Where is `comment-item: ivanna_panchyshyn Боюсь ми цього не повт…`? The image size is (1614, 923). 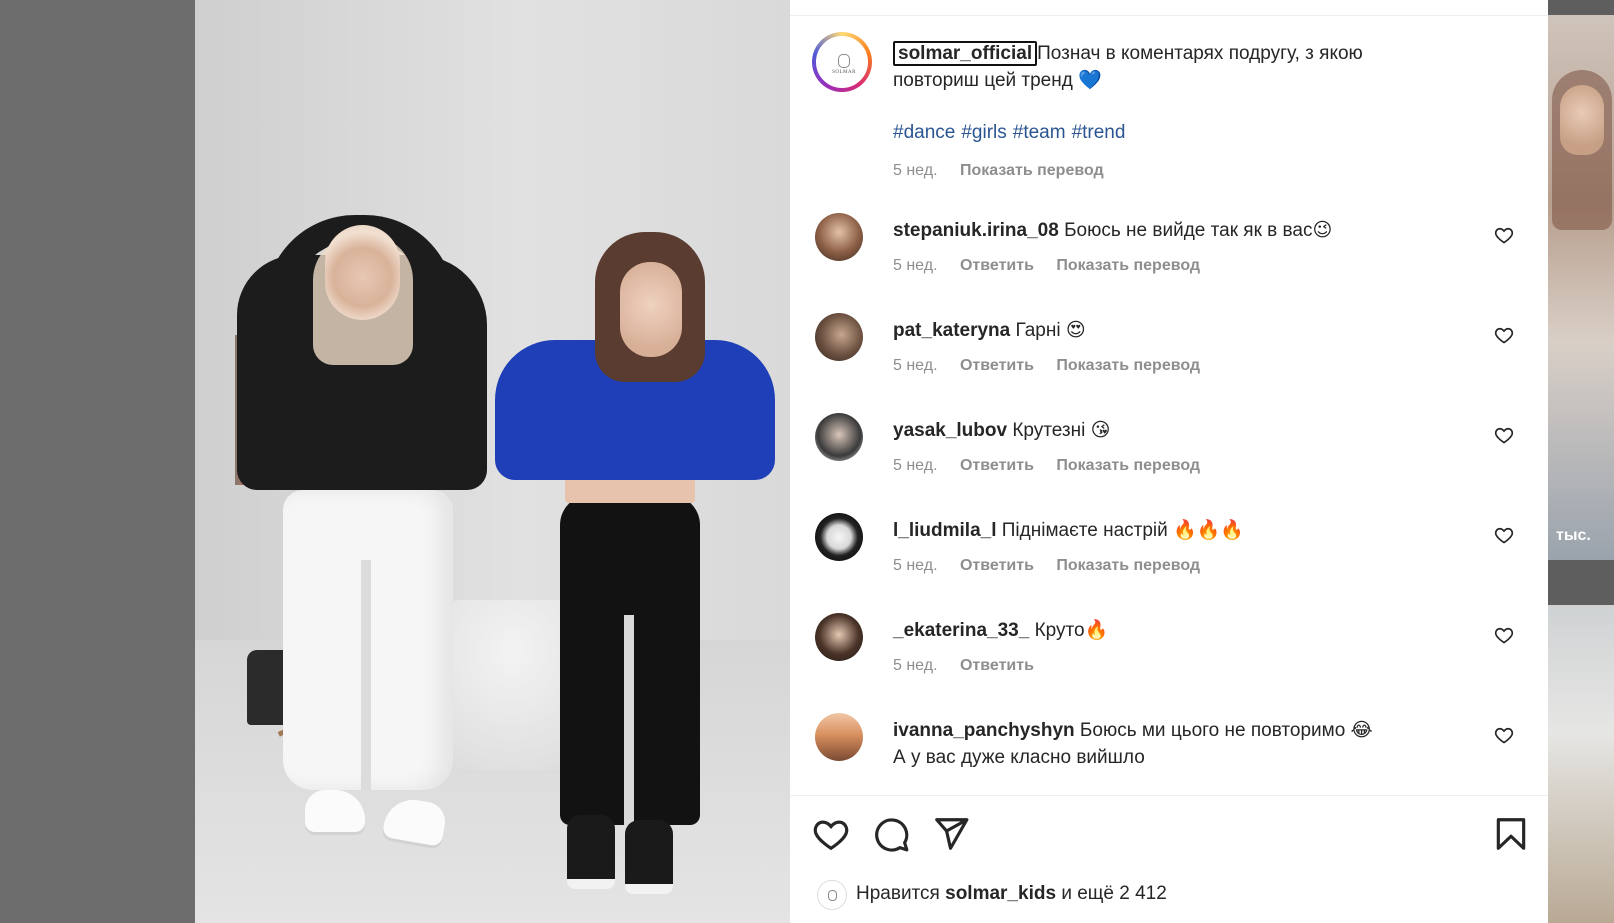 comment-item: ivanna_panchyshyn Боюсь ми цього не повт… is located at coordinates (1172, 758).